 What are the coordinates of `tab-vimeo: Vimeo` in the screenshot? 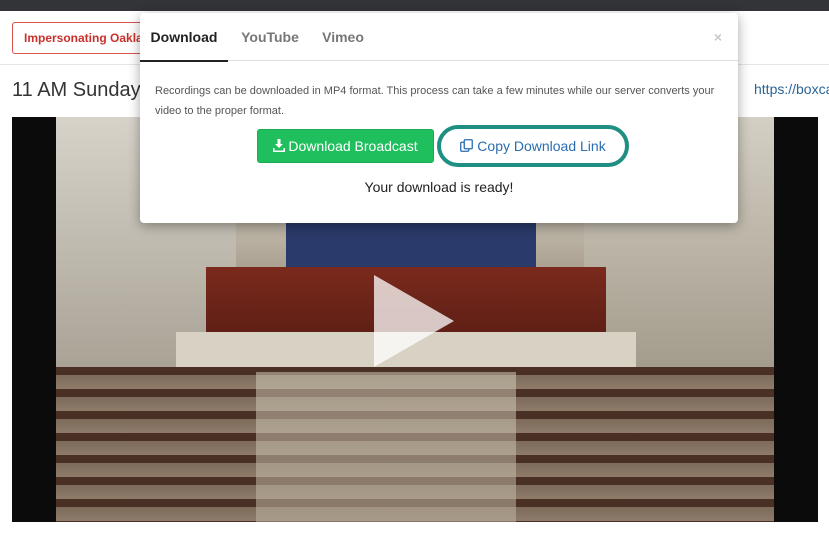 It's located at (343, 37).